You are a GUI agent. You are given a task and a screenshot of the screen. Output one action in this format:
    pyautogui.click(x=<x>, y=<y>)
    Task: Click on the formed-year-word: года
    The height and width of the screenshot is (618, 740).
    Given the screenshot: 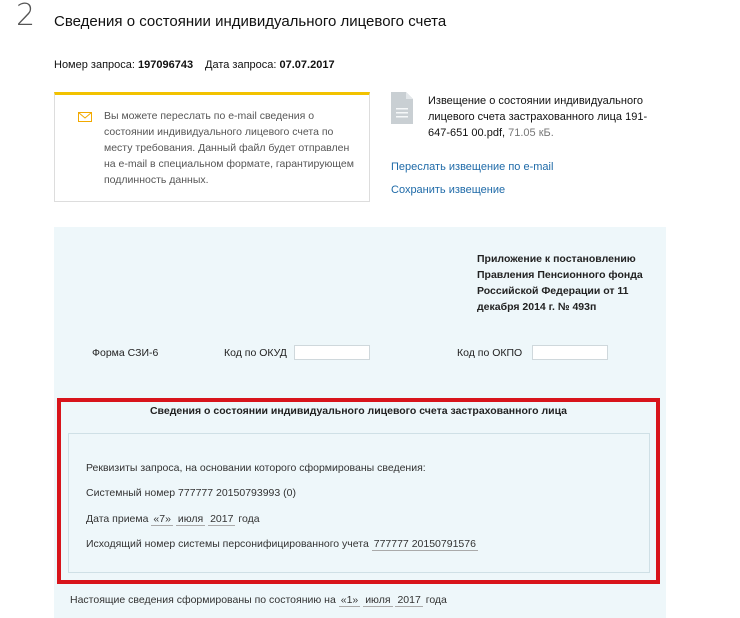 What is the action you would take?
    pyautogui.click(x=436, y=600)
    